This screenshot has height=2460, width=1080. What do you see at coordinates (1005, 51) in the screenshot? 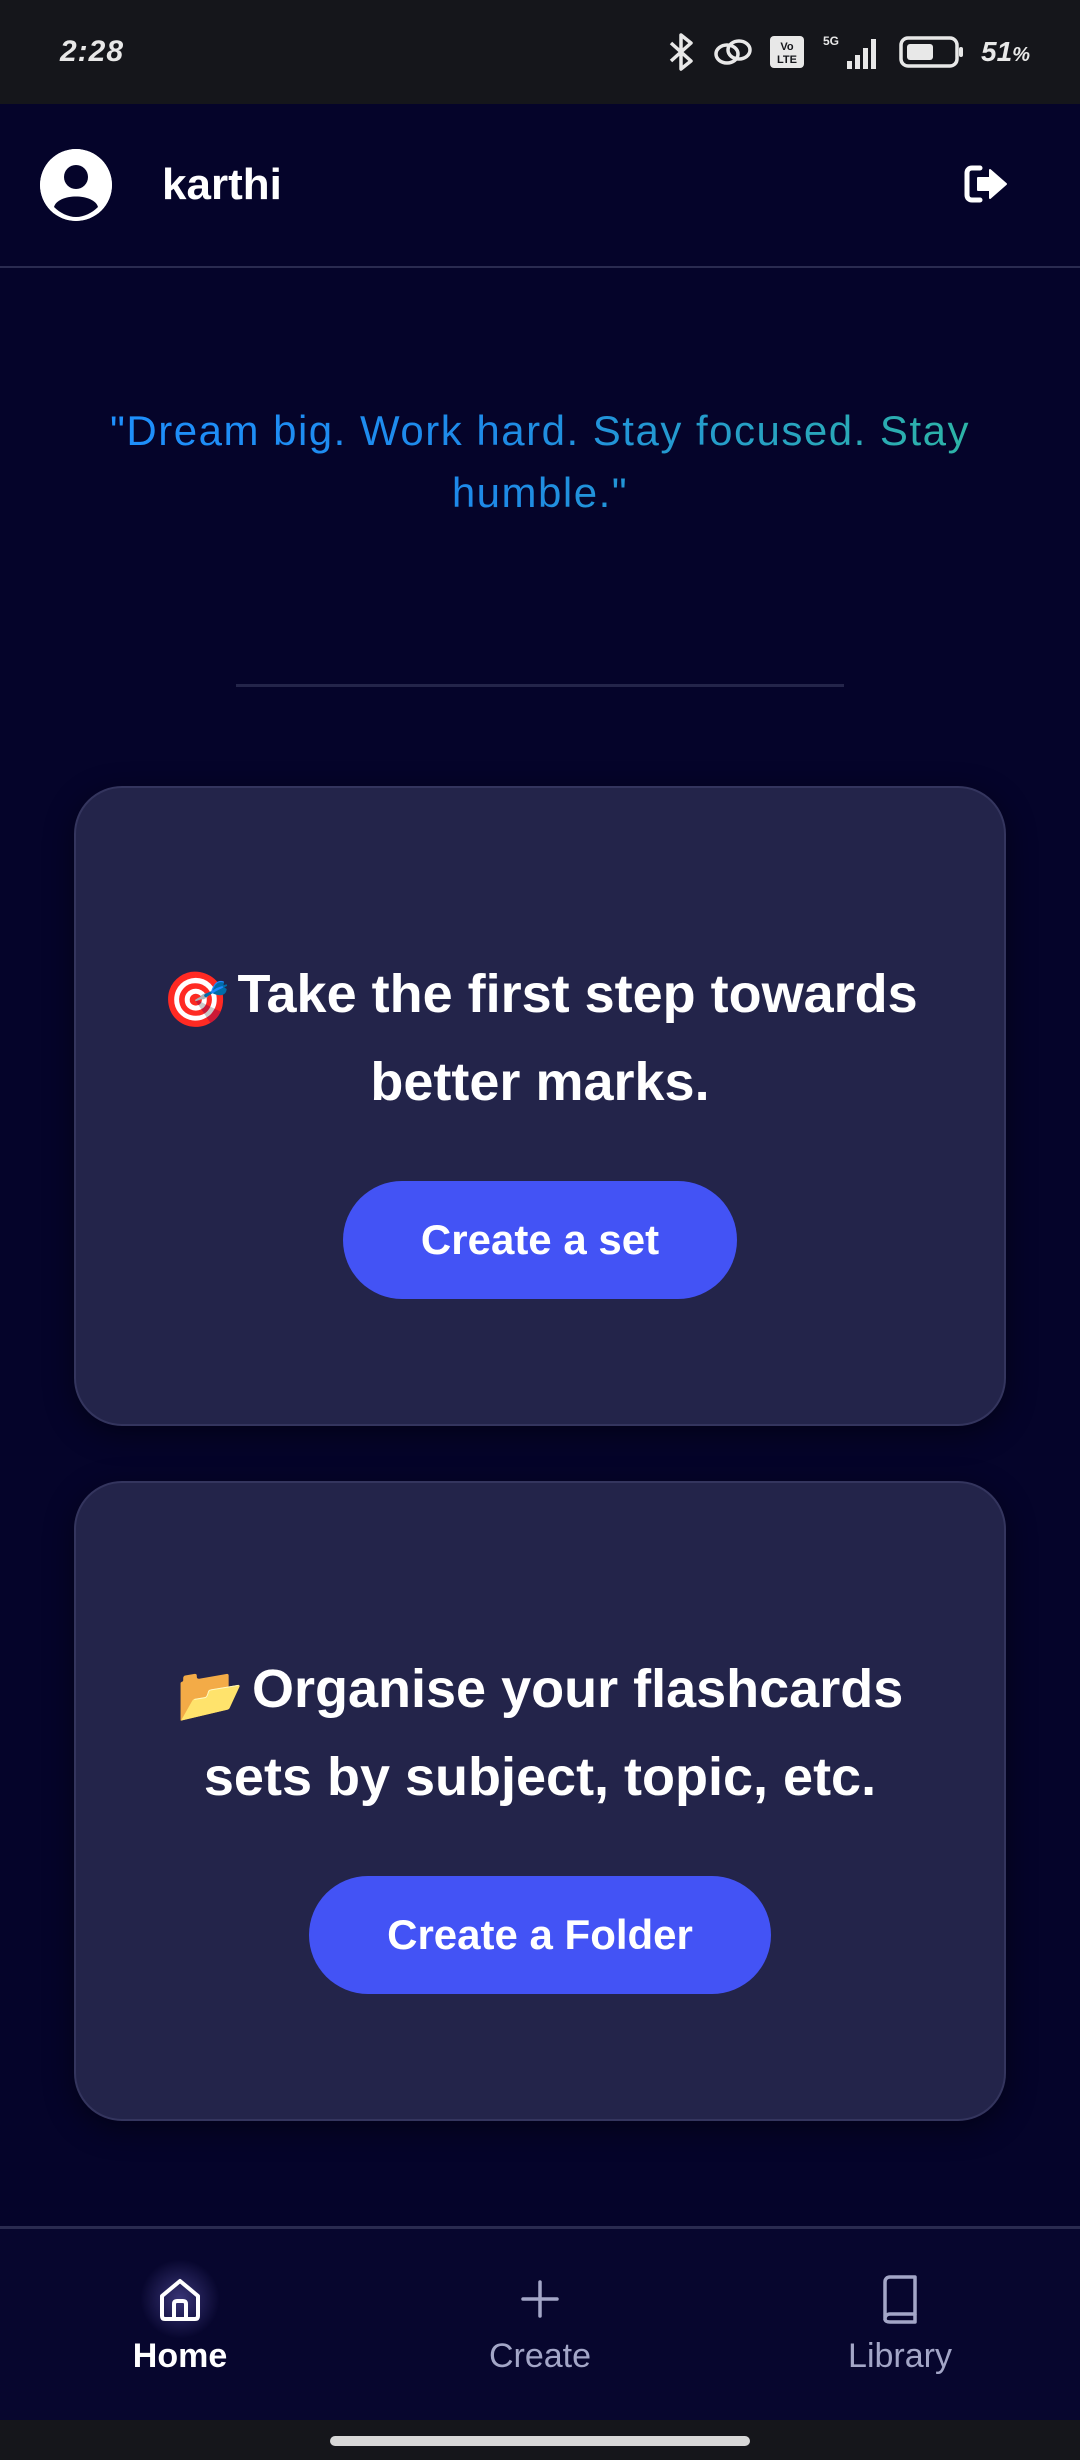
I see `battery-percent: 51%` at bounding box center [1005, 51].